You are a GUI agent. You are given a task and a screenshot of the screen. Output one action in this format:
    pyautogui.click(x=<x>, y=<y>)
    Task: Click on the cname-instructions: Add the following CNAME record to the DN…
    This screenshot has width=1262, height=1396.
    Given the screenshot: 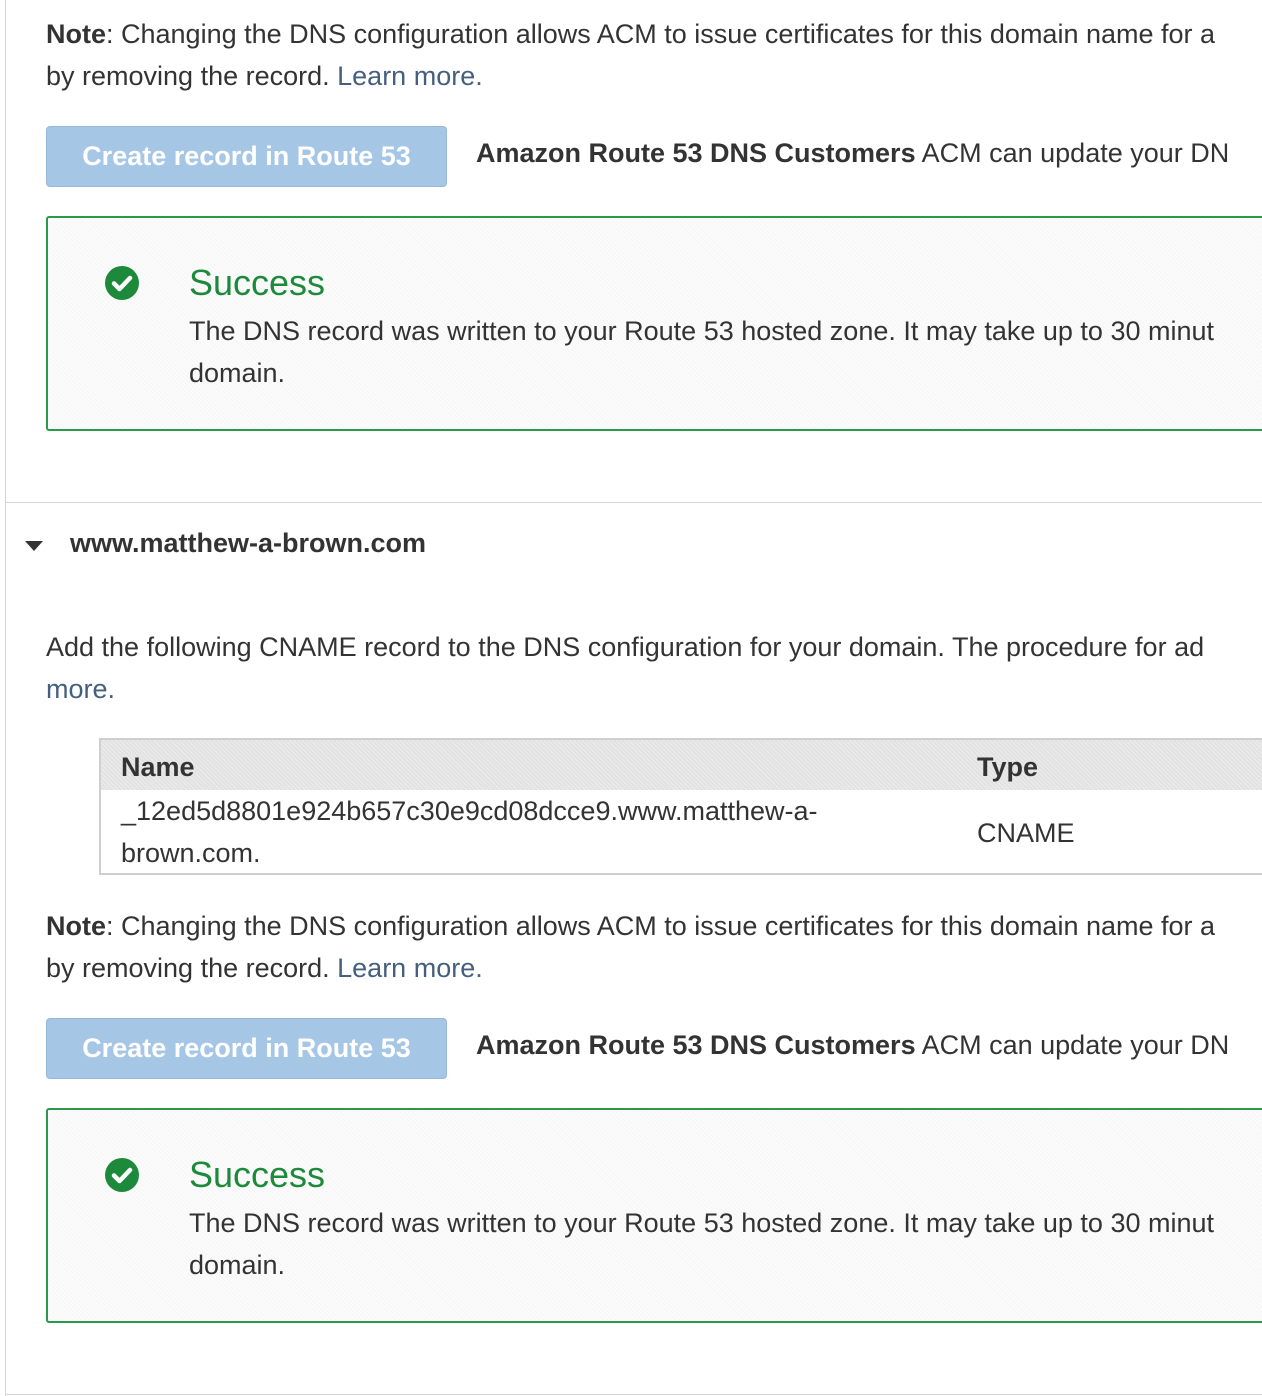 What is the action you would take?
    pyautogui.click(x=625, y=668)
    